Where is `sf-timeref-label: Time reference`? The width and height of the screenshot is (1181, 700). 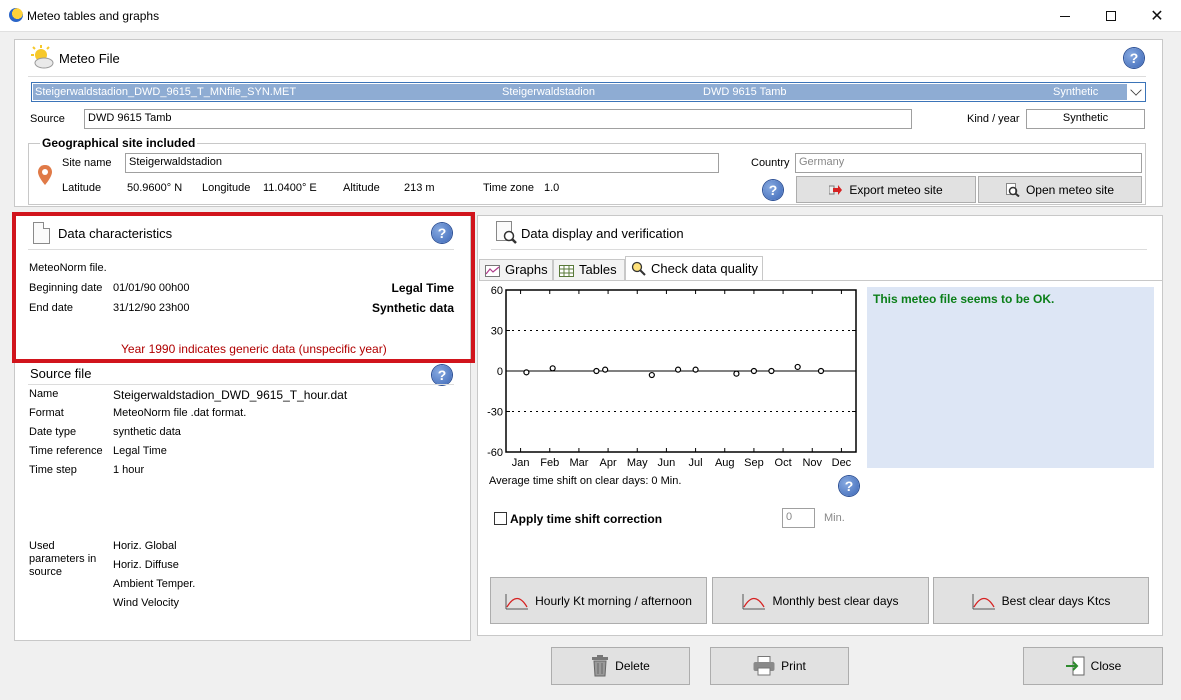 sf-timeref-label: Time reference is located at coordinates (66, 451).